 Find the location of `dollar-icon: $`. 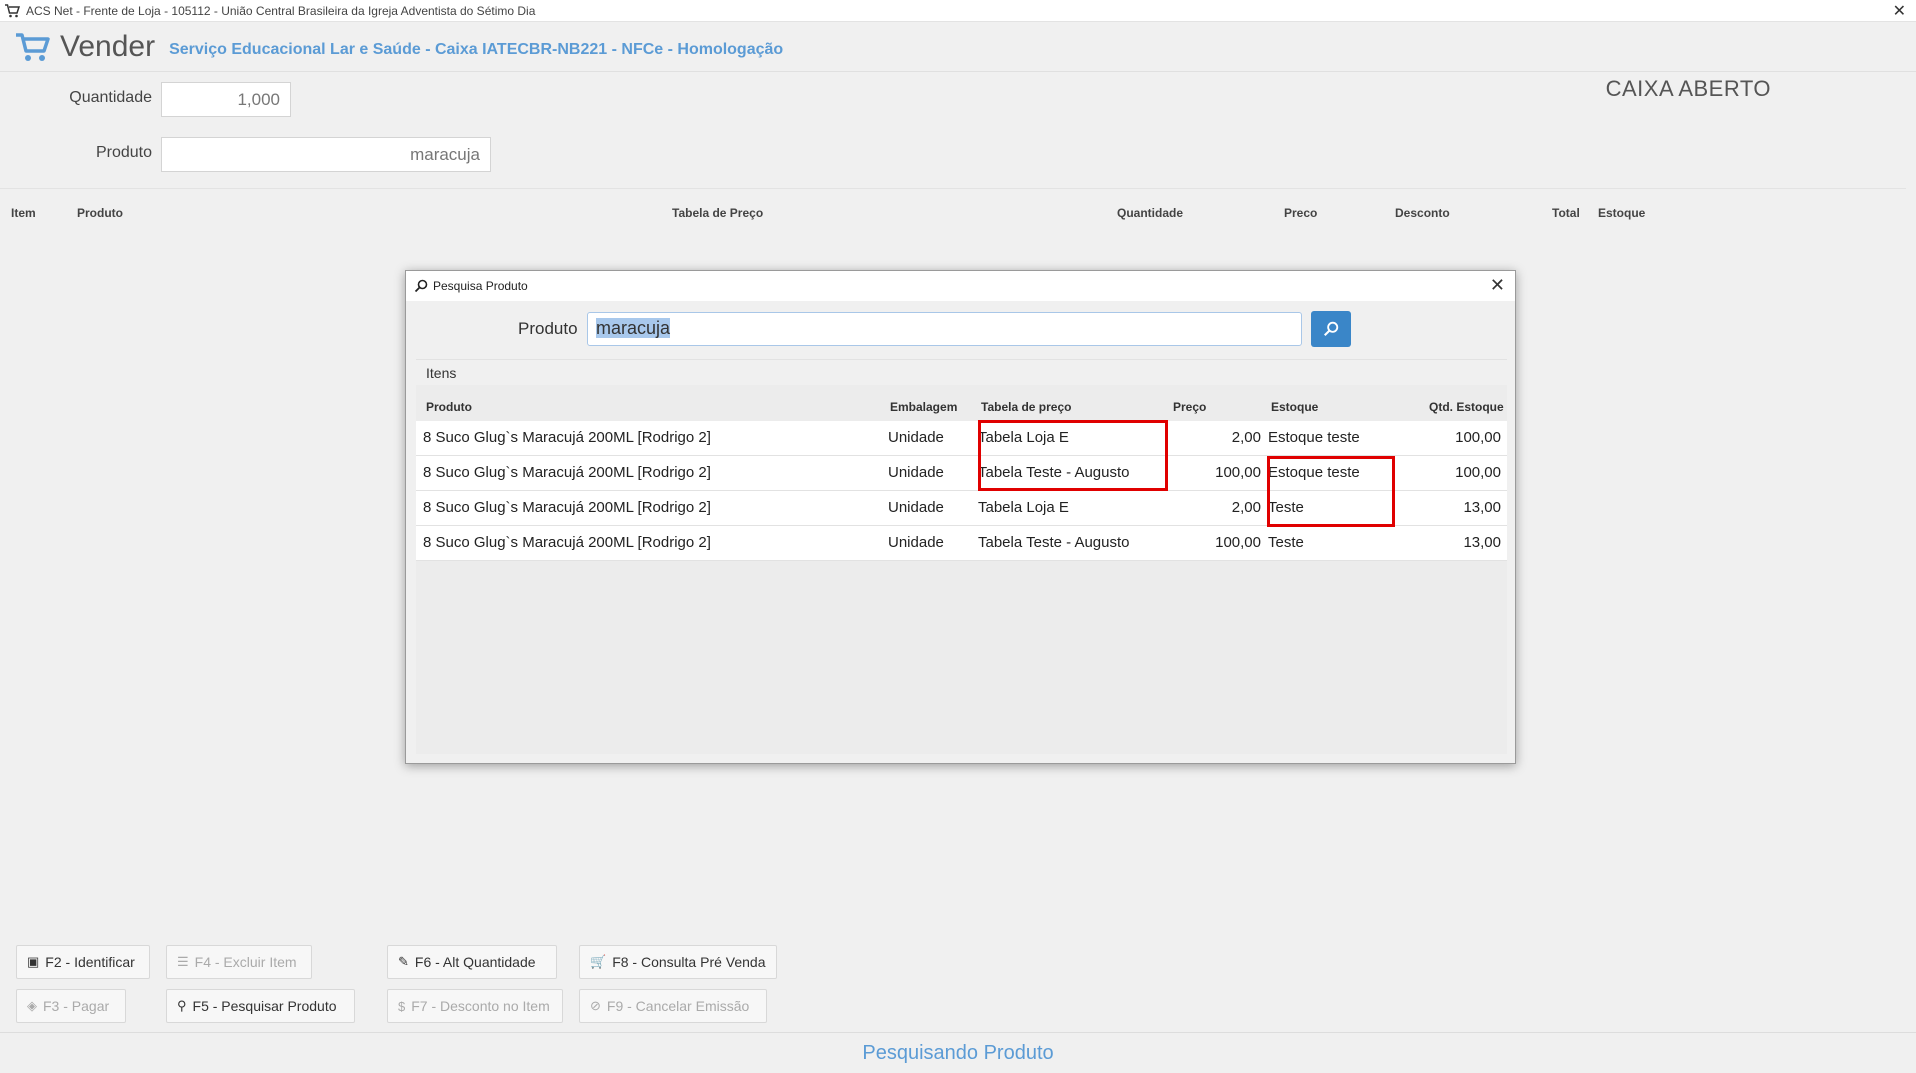

dollar-icon: $ is located at coordinates (402, 1006).